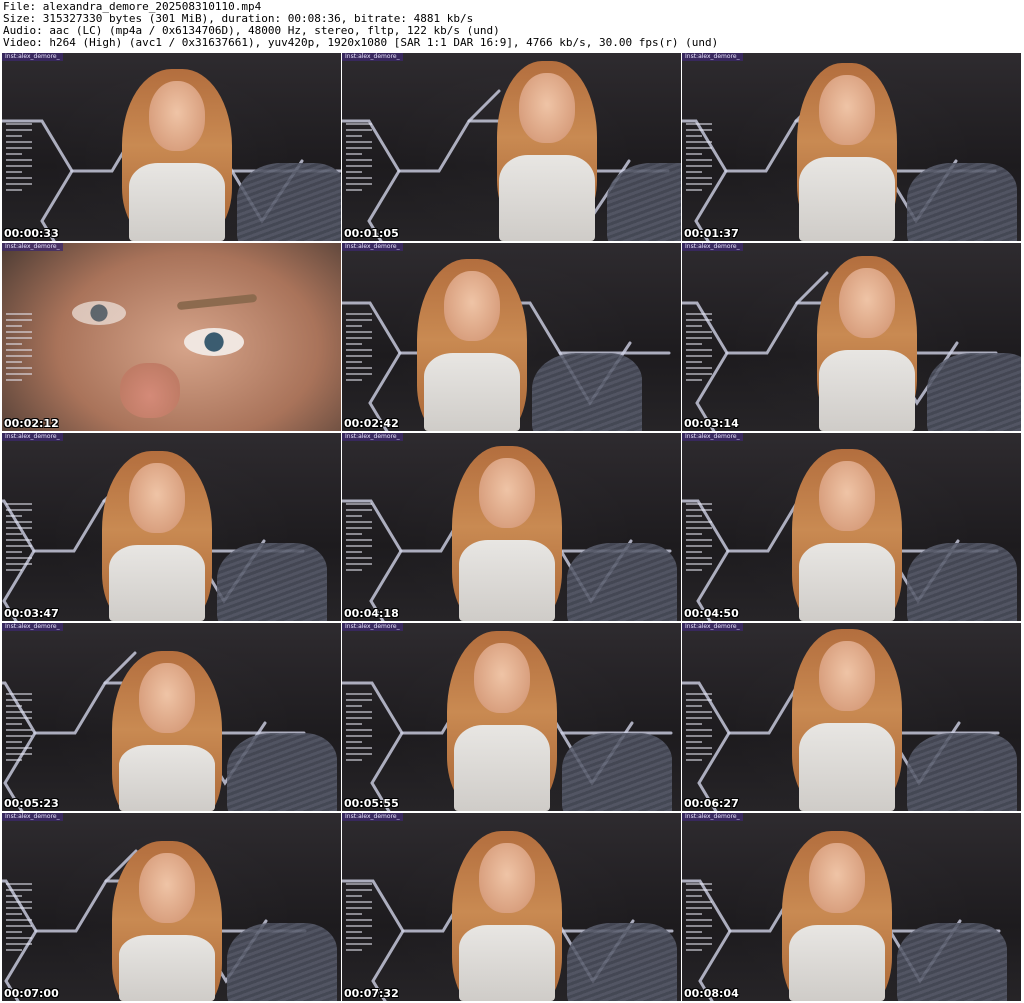 The height and width of the screenshot is (1003, 1024). I want to click on video-thumbnail: Inst:alex_demore_ 00:01:37, so click(851, 147).